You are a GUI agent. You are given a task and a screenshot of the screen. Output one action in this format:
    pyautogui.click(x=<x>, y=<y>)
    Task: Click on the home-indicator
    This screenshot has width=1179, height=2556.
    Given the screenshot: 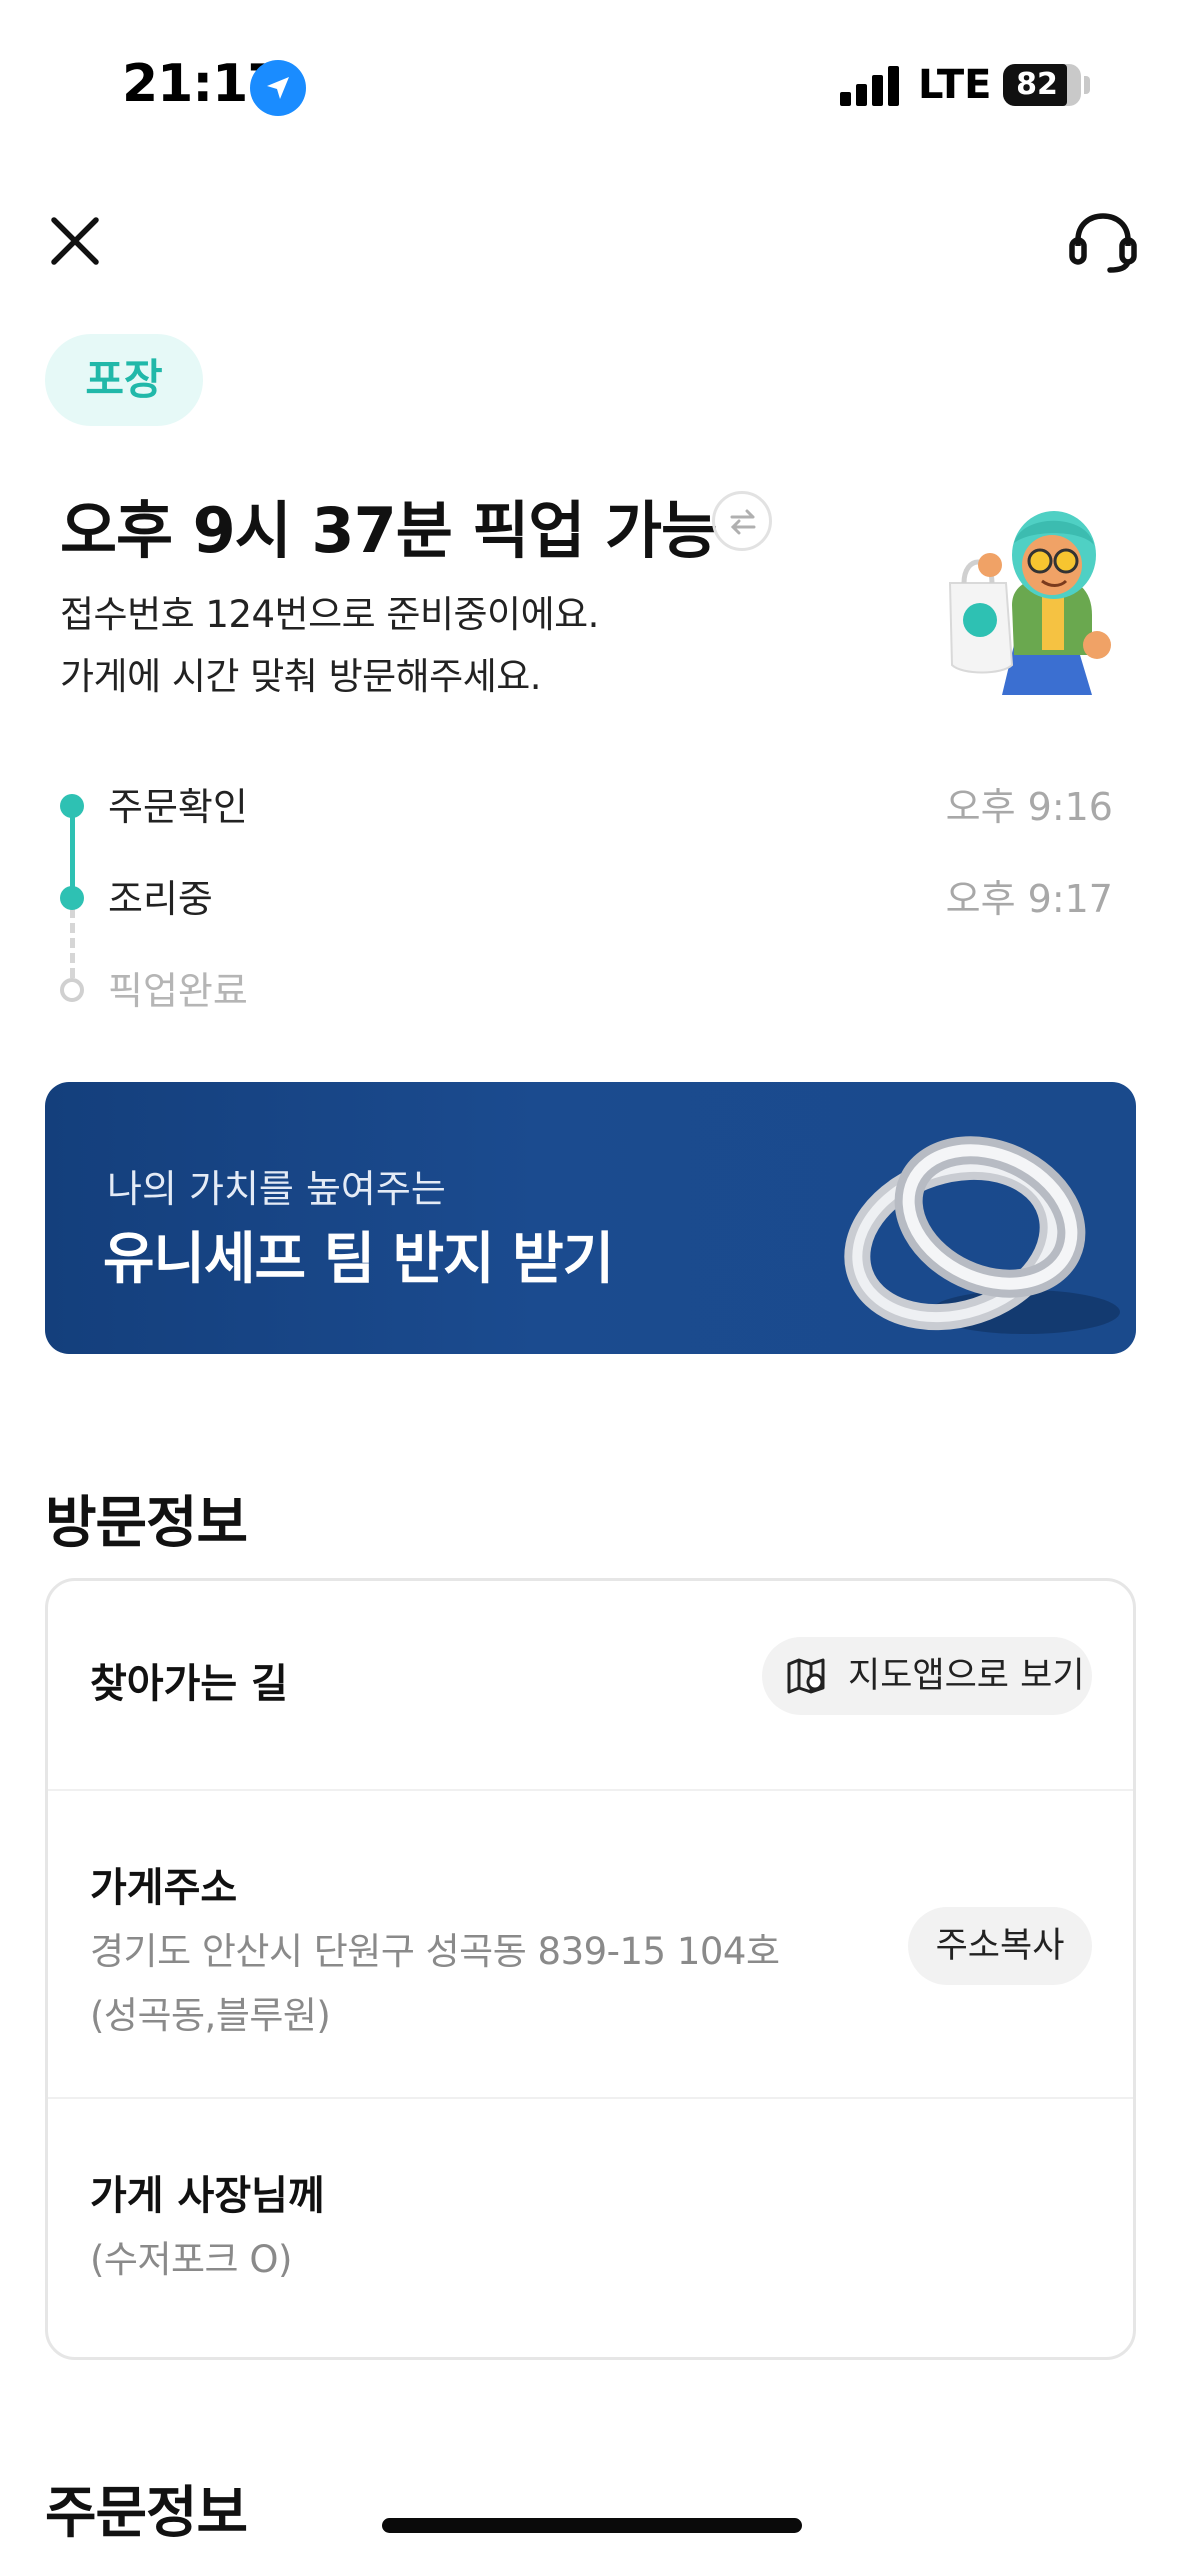 What is the action you would take?
    pyautogui.click(x=592, y=2525)
    